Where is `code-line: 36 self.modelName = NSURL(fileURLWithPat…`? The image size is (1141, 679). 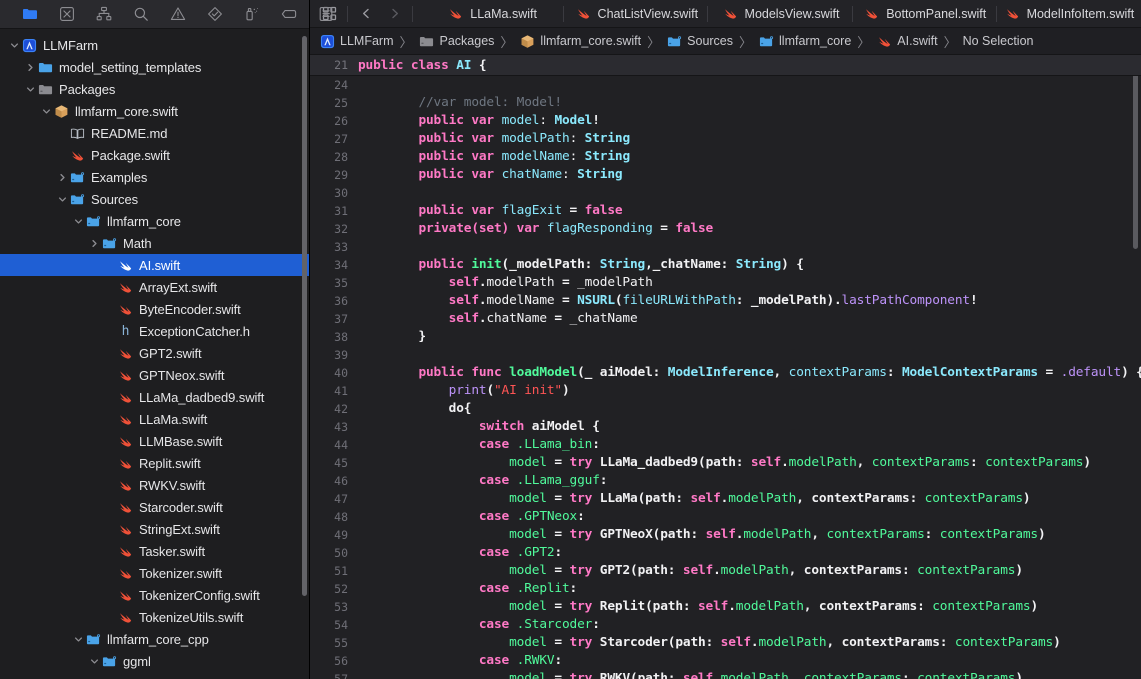
code-line: 36 self.modelName = NSURL(fileURLWithPat… is located at coordinates (725, 301).